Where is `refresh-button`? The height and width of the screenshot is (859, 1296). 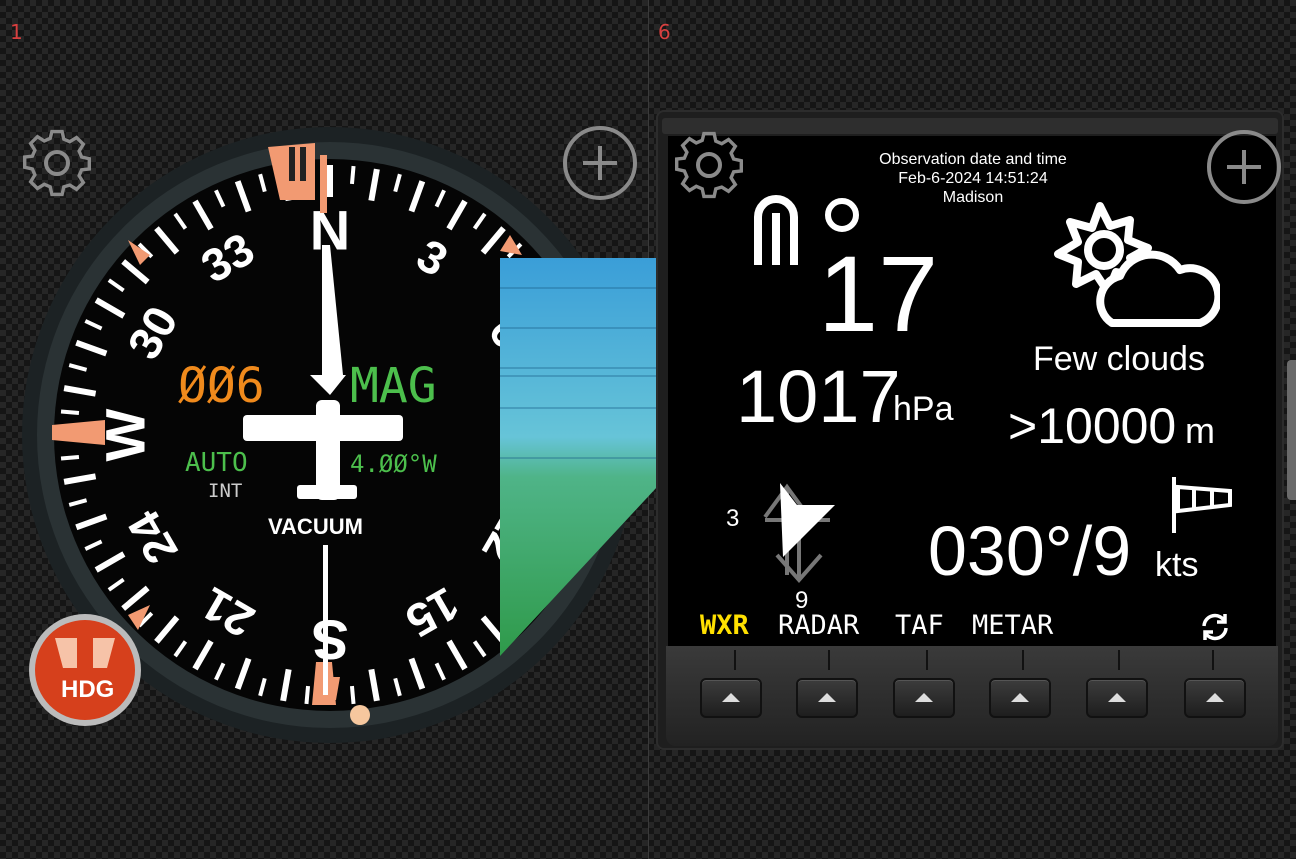
refresh-button is located at coordinates (1215, 627).